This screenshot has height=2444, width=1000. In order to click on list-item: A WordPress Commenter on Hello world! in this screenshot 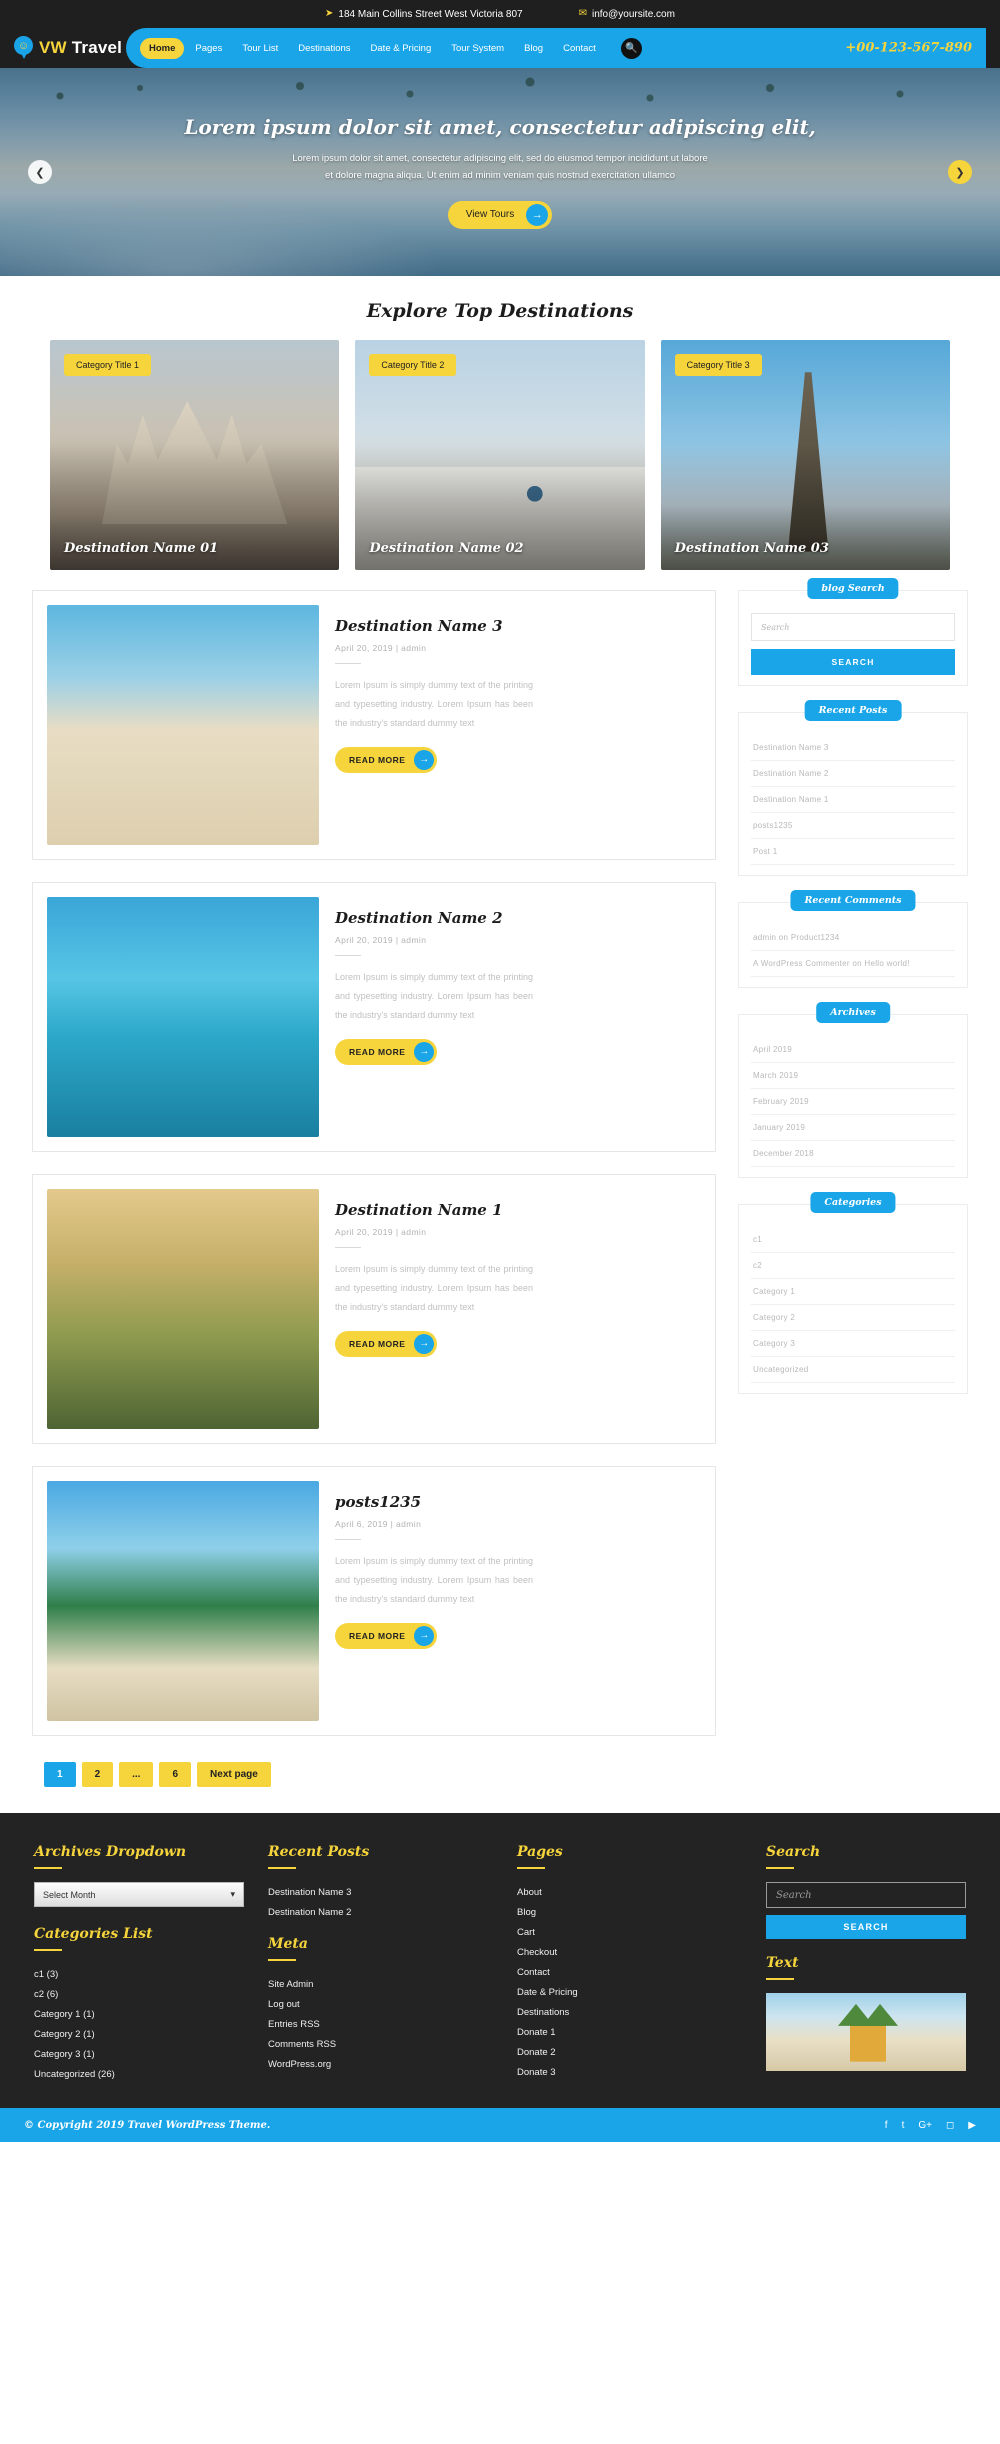, I will do `click(853, 964)`.